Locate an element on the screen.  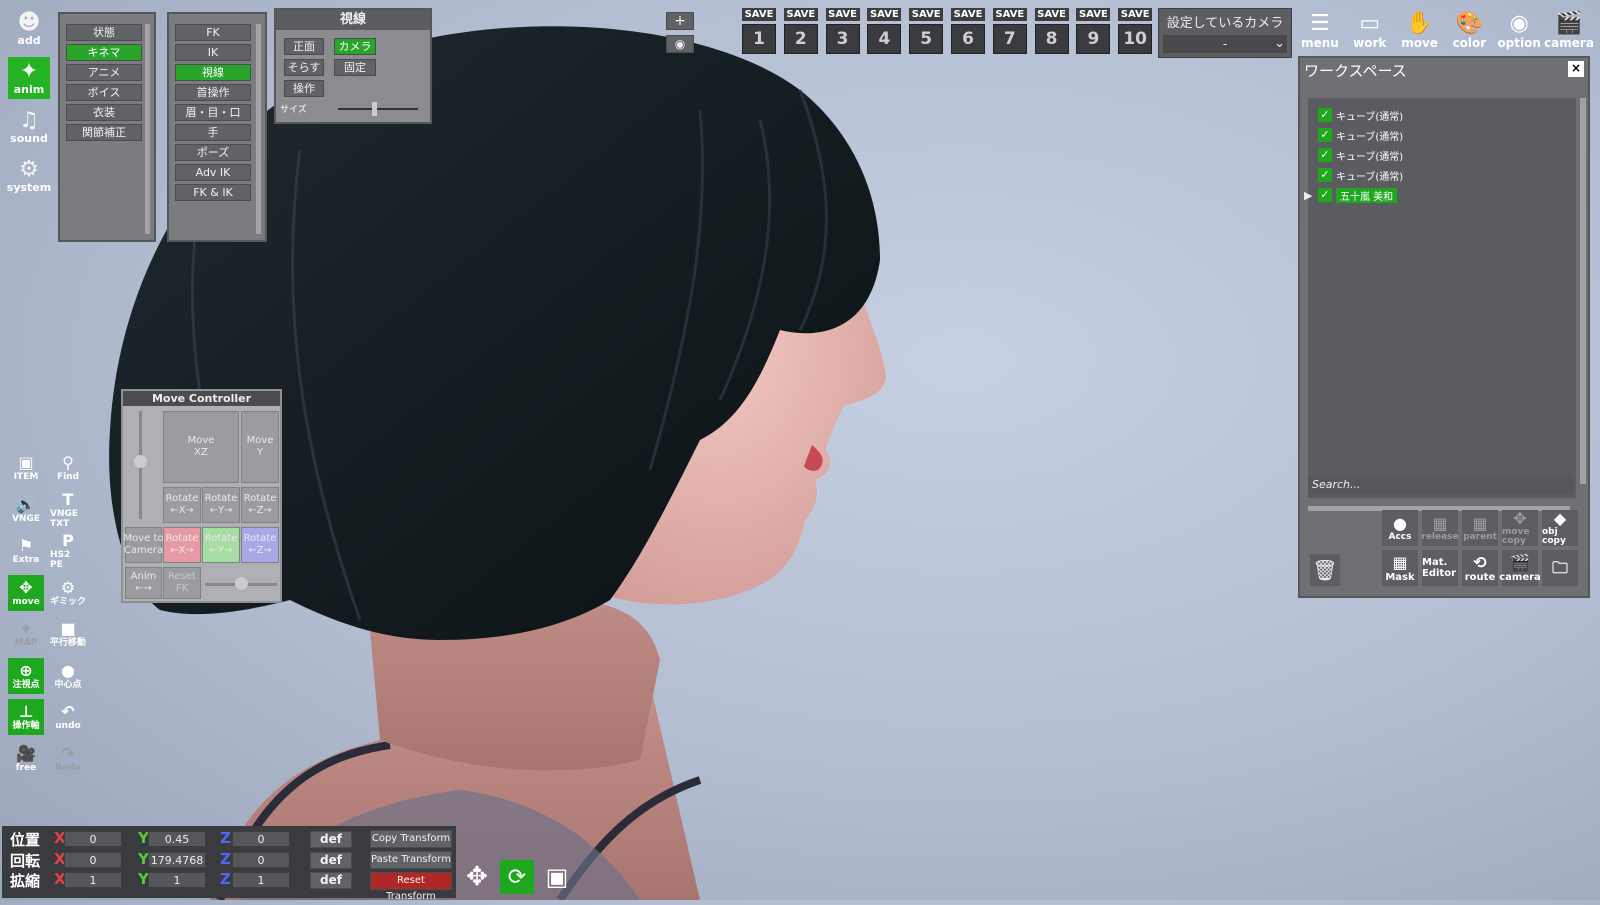
kinematics-item-1: IK is located at coordinates (213, 52).